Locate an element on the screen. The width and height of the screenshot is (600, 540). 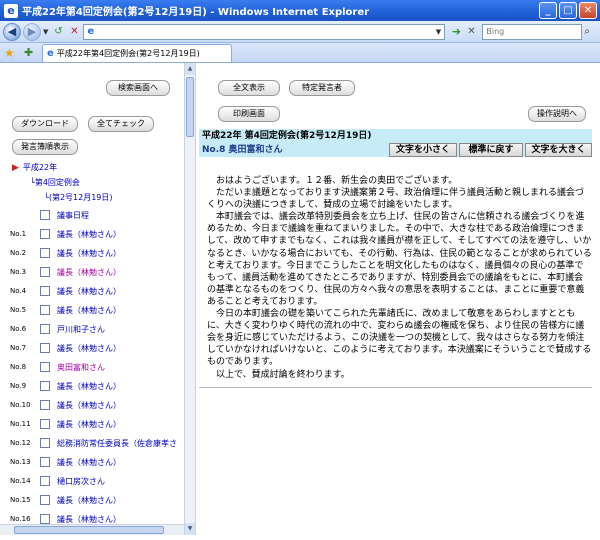
tab-bar: ★ ✚ e 平成22年第4回定例会(第2号12月19日) is located at coordinates (300, 53).